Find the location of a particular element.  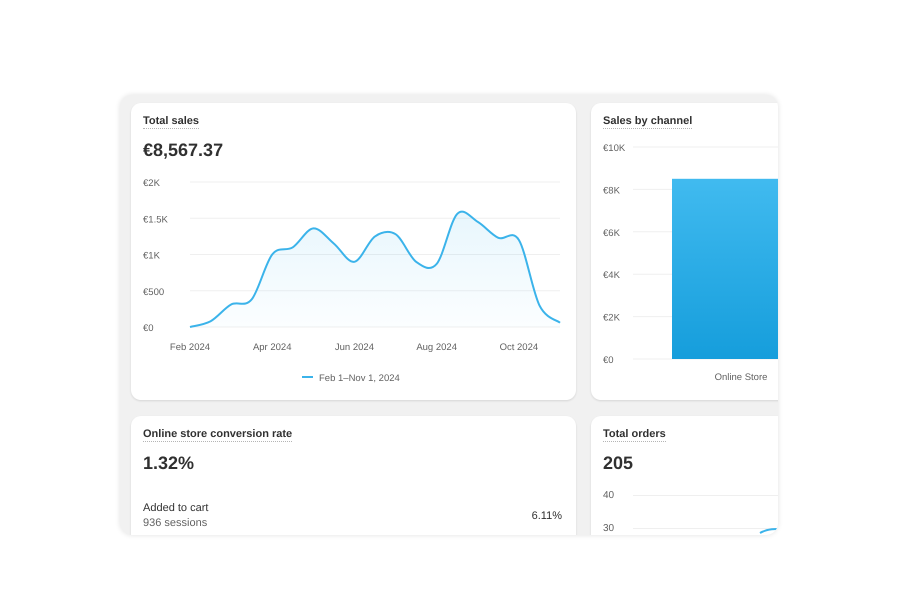

card-title: Total orders is located at coordinates (634, 435).